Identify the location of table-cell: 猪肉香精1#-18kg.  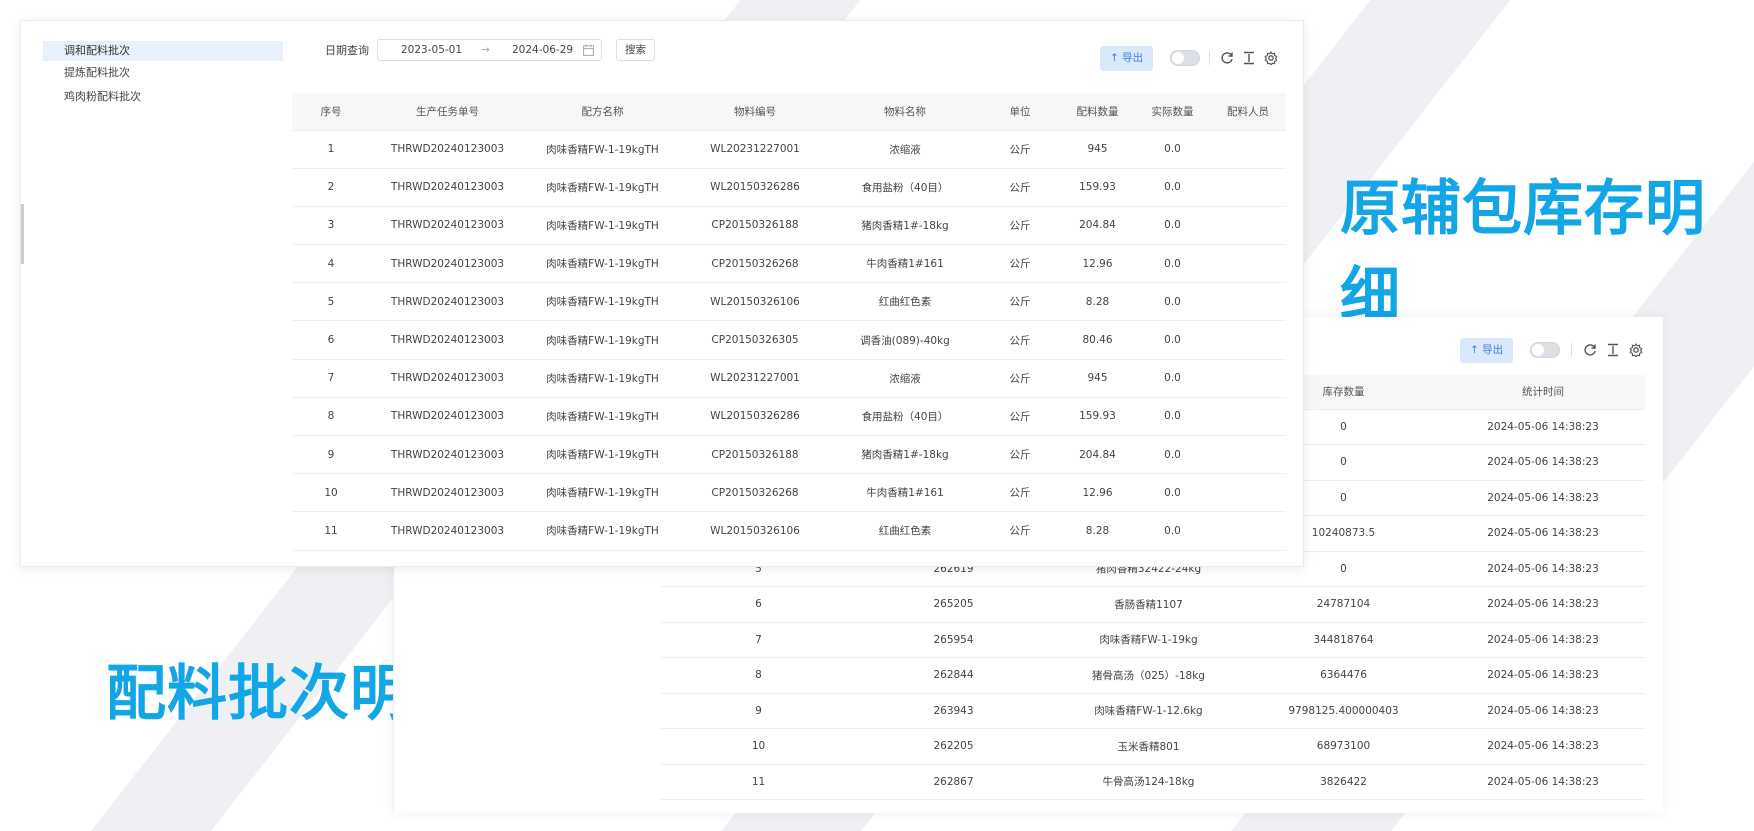
(905, 455).